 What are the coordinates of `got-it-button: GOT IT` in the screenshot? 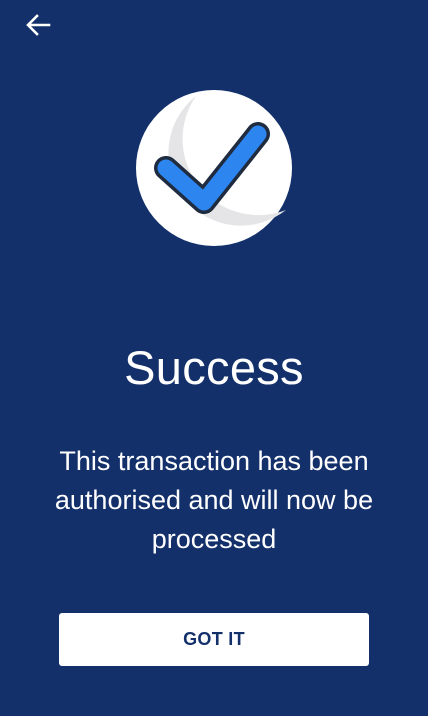 It's located at (214, 639).